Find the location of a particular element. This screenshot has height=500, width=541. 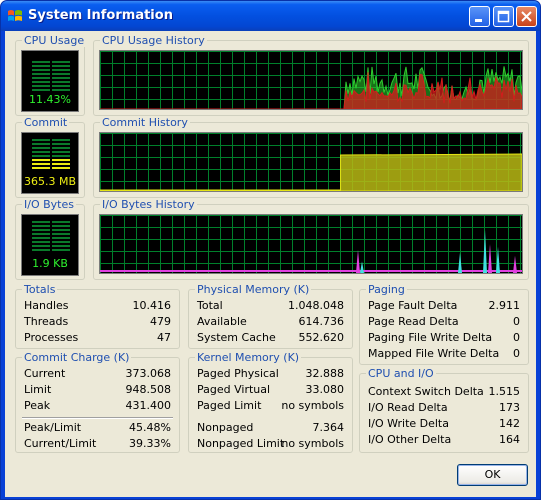

totals-row-handles: Handles 10.416 is located at coordinates (97, 306).